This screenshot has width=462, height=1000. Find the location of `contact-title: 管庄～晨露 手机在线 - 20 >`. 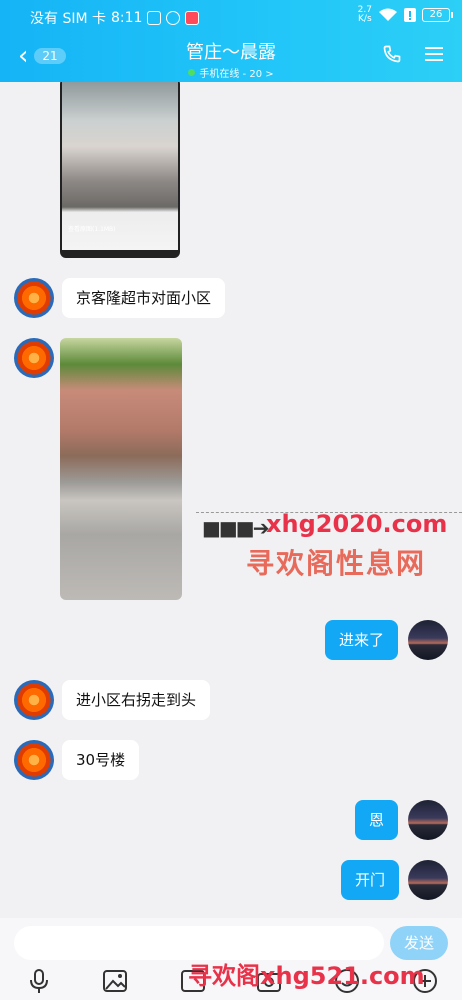

contact-title: 管庄～晨露 手机在线 - 20 > is located at coordinates (231, 59).